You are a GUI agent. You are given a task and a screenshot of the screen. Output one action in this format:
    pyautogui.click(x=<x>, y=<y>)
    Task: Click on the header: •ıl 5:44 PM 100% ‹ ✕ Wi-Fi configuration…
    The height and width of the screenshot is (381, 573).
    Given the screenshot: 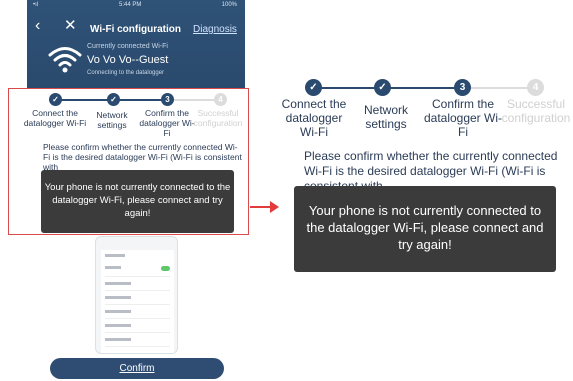 What is the action you would take?
    pyautogui.click(x=136, y=44)
    